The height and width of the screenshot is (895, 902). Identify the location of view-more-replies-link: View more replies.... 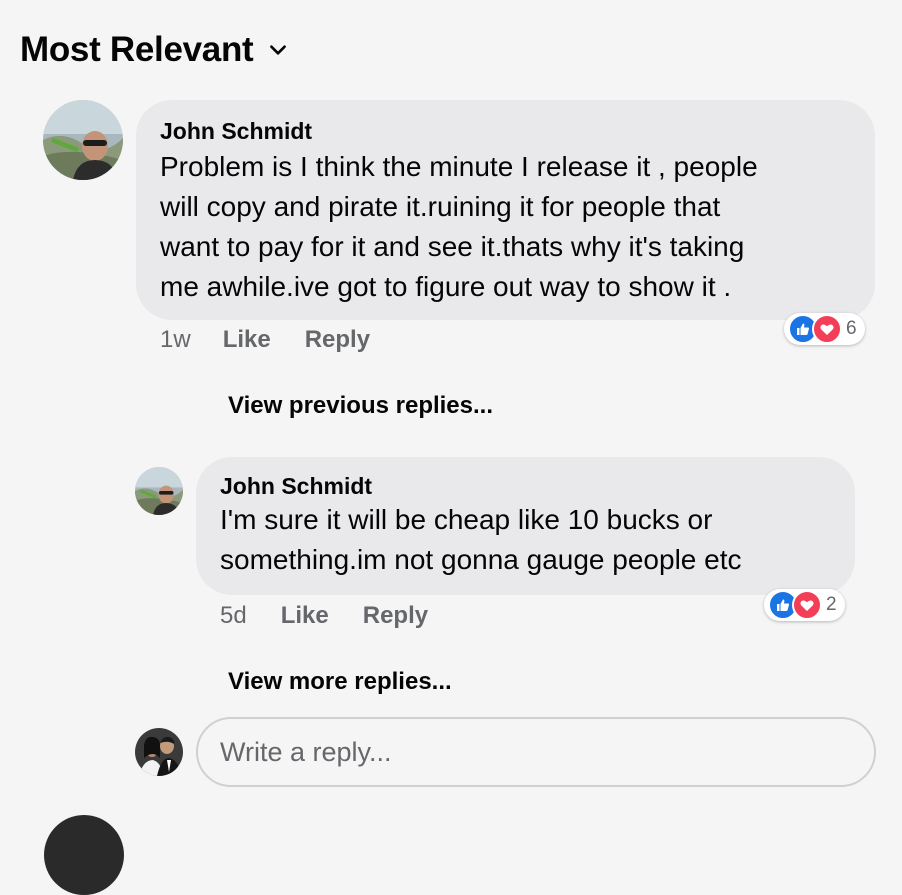
(340, 682).